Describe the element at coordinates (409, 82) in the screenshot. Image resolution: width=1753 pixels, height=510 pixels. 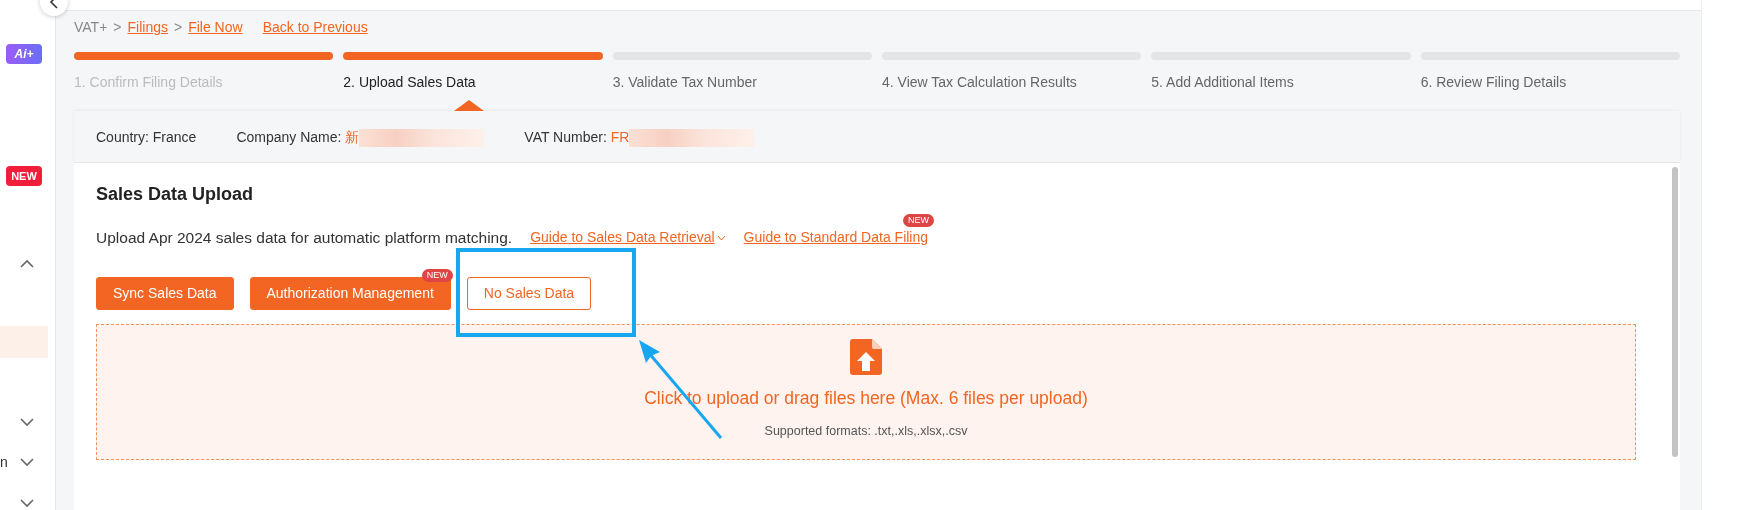
I see `step-label: 2. Upload Sales Data` at that location.